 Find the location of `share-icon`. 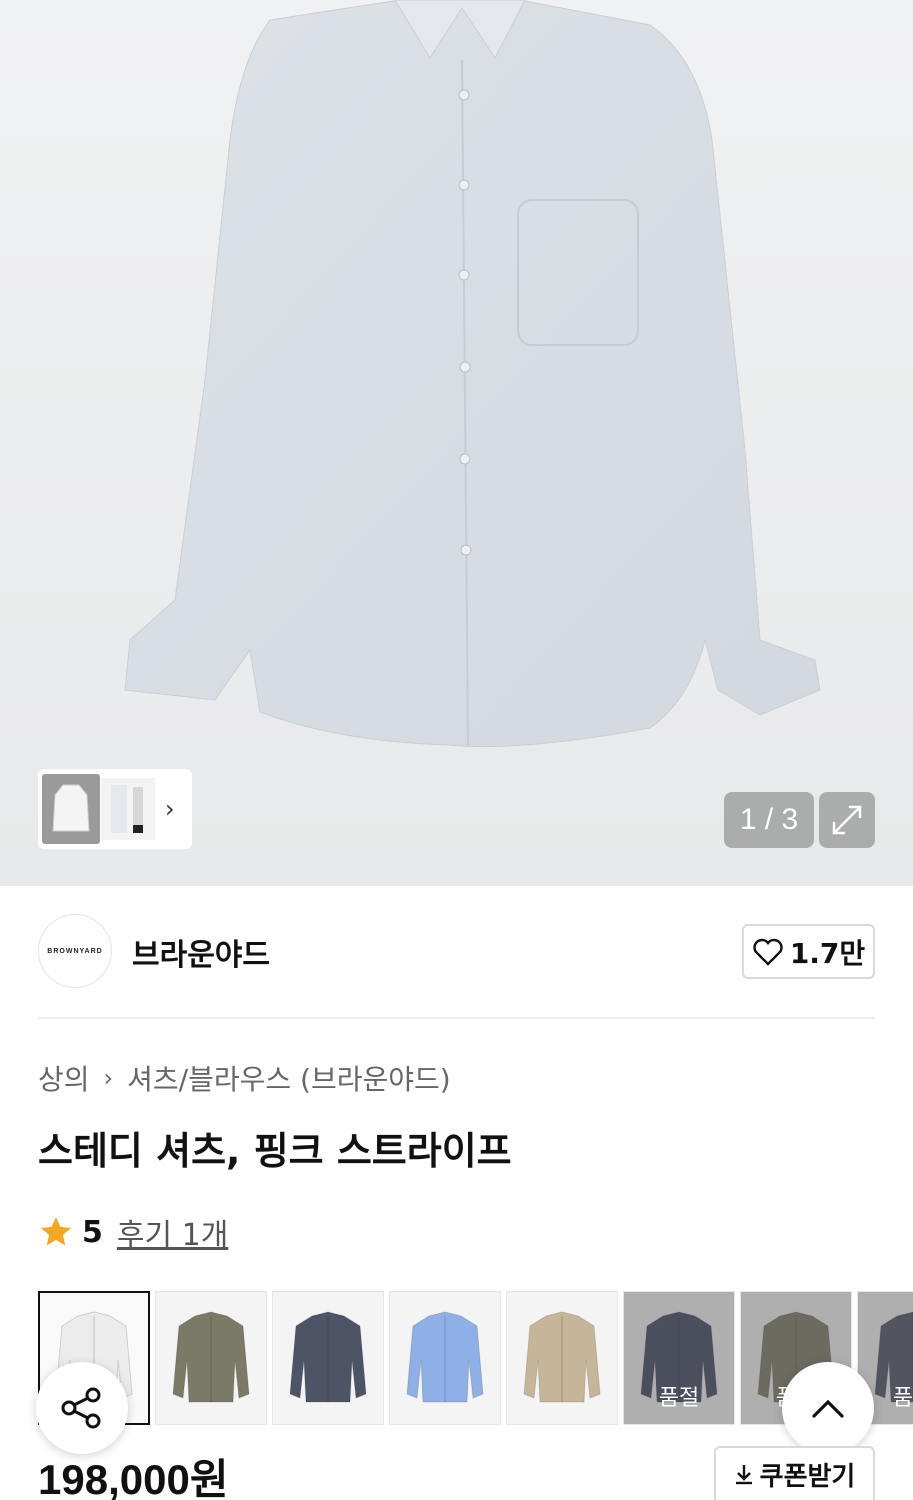

share-icon is located at coordinates (81, 1408).